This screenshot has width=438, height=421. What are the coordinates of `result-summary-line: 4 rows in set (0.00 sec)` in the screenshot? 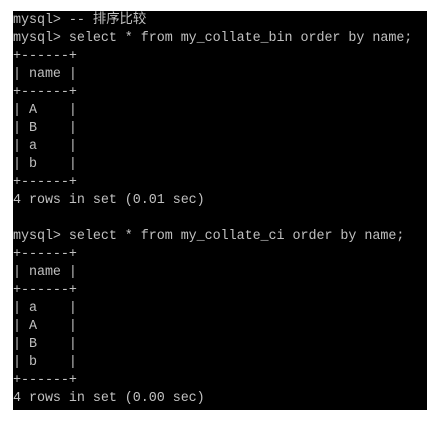 It's located at (109, 398).